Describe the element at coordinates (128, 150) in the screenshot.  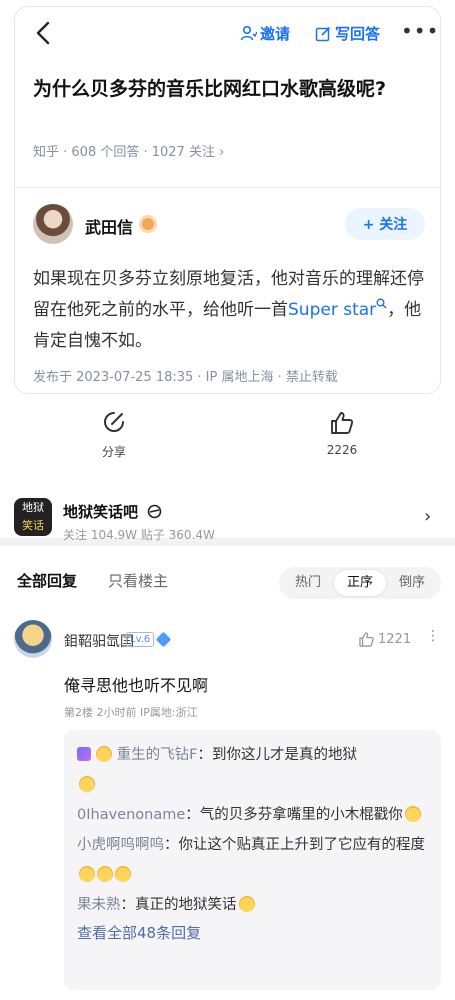
I see `question-meta: 知乎 · 608 个回答 · 1027 关注 ›` at that location.